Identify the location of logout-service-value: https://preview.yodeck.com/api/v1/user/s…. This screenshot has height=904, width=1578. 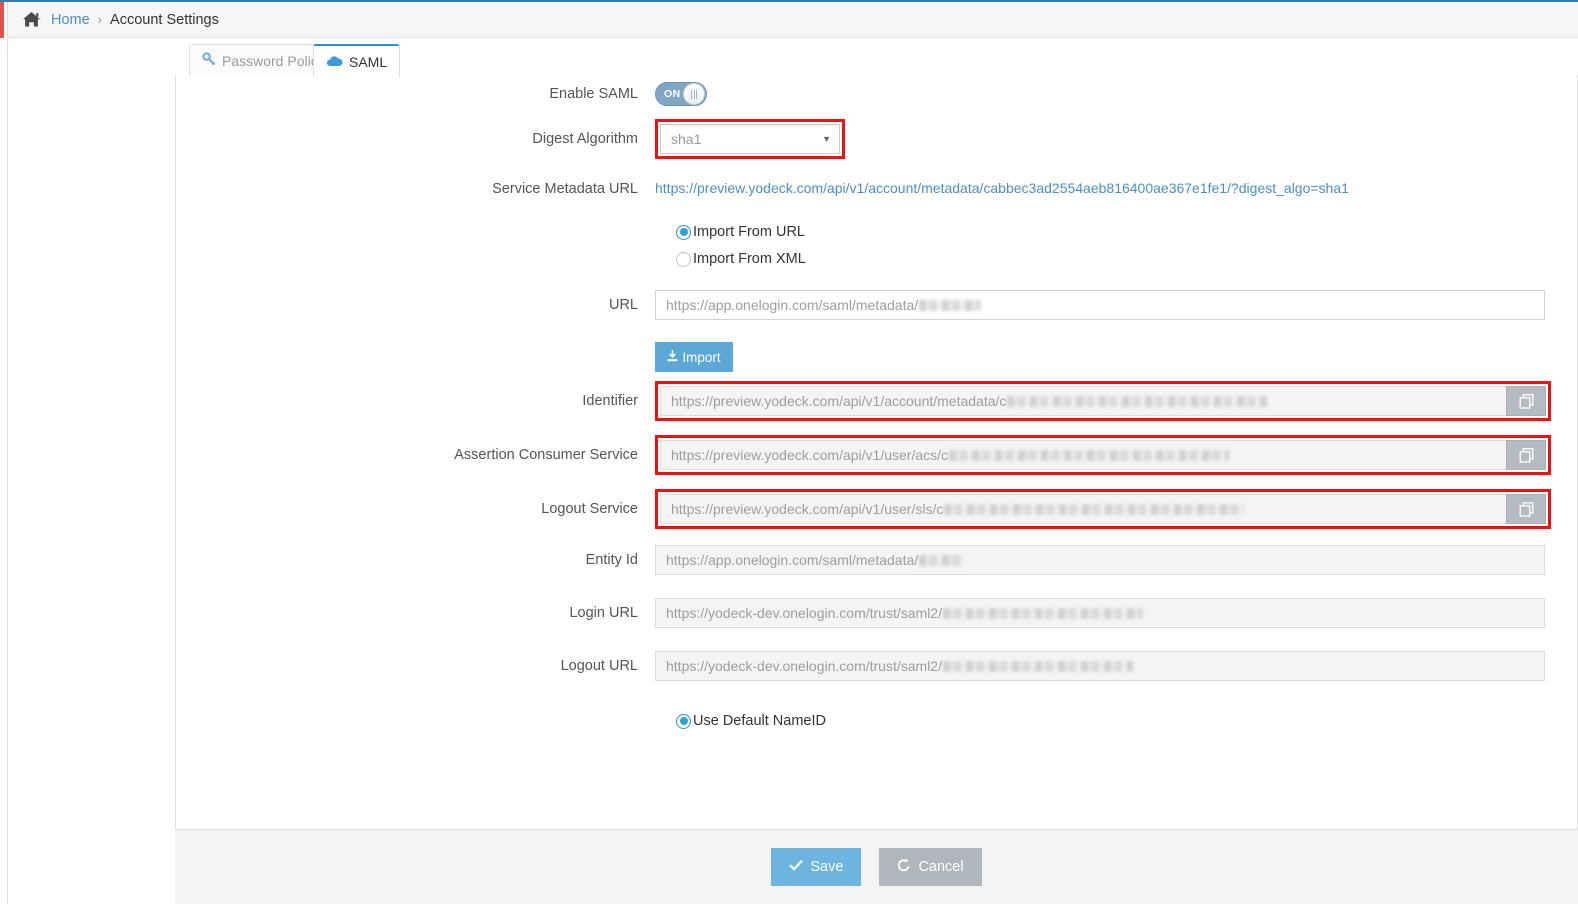
(807, 509).